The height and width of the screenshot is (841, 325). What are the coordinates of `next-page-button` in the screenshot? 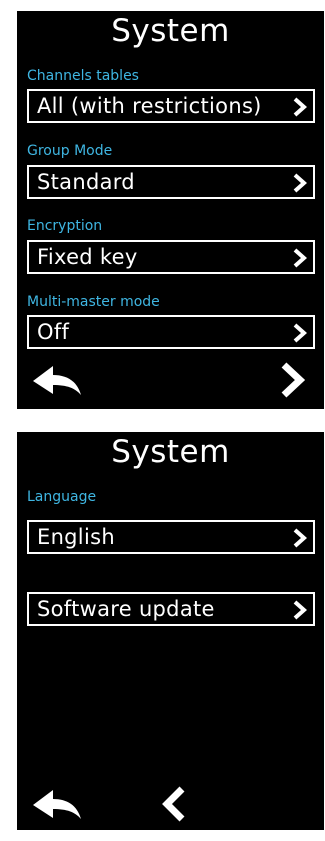 It's located at (293, 380).